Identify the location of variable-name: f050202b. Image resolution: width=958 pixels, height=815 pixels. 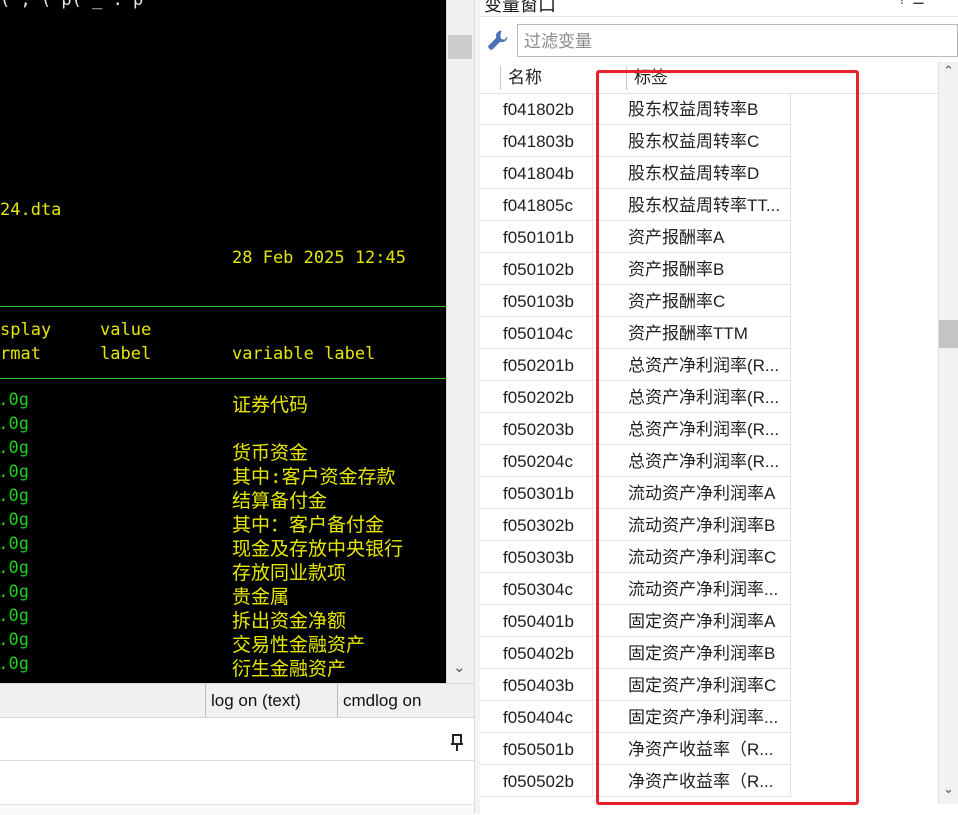
(536, 397).